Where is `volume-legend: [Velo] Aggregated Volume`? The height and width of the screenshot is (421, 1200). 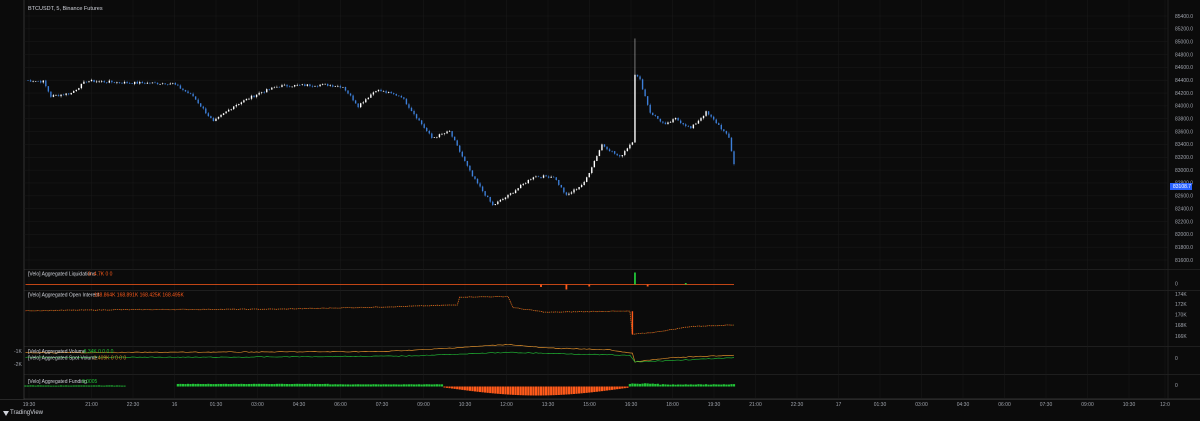
volume-legend: [Velo] Aggregated Volume is located at coordinates (57, 352).